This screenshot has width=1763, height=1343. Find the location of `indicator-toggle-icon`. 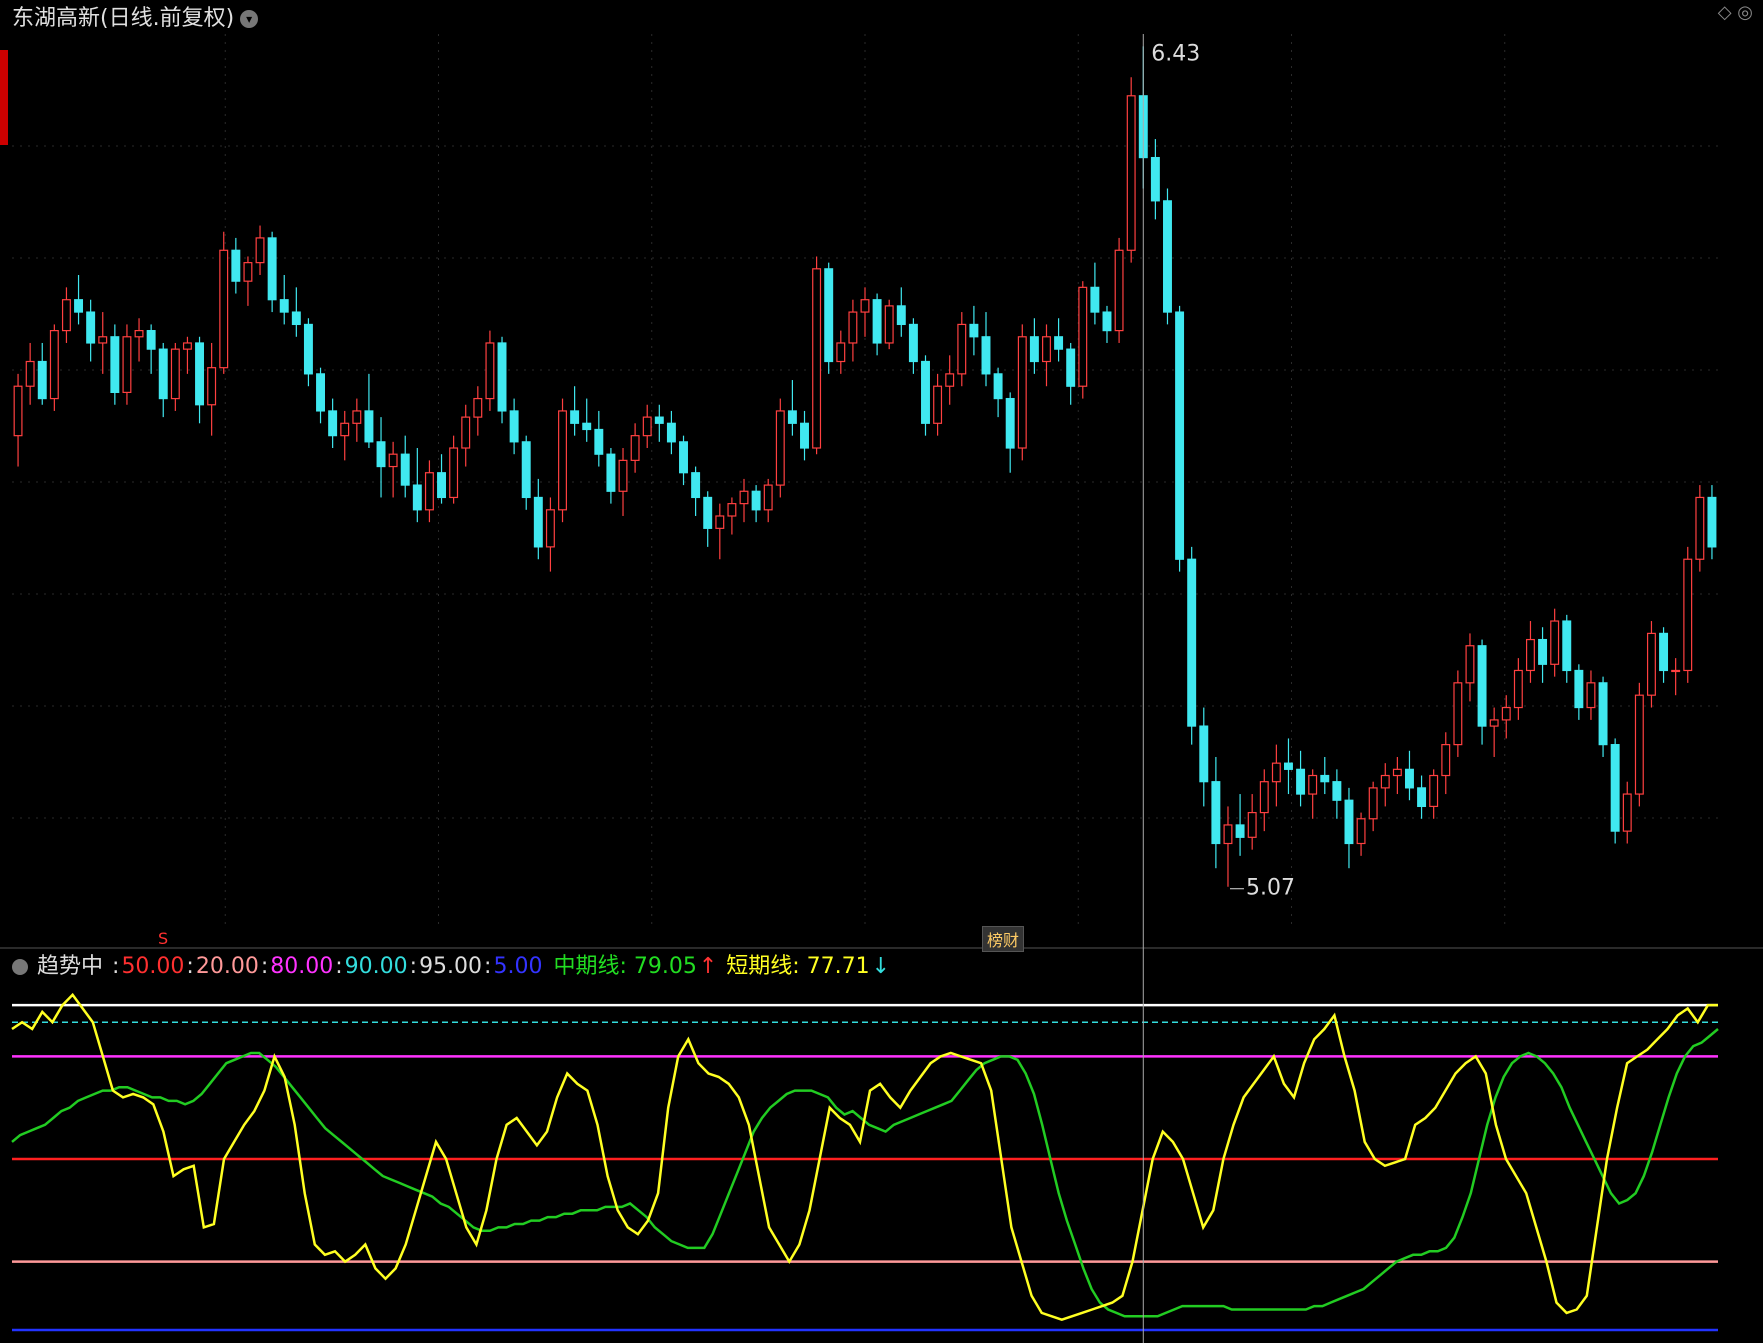

indicator-toggle-icon is located at coordinates (20, 967).